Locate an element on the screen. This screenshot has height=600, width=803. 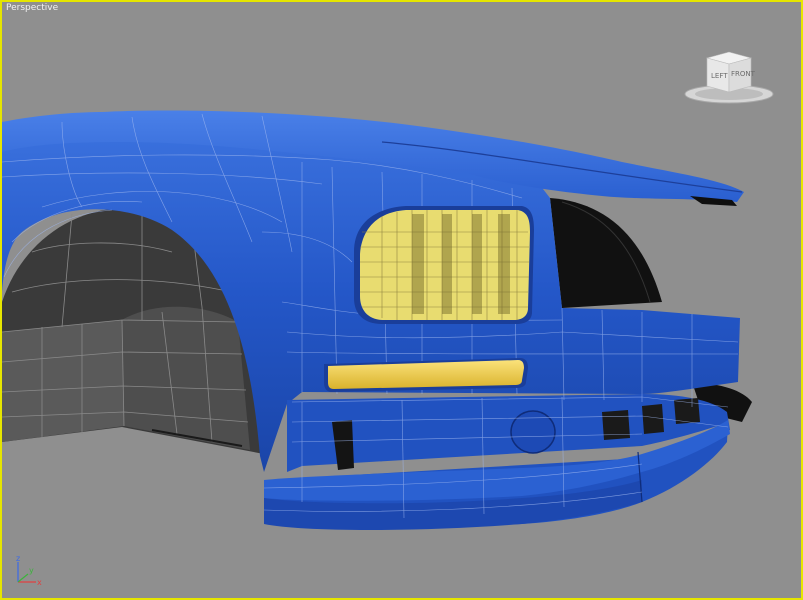
axis-y-label: y is located at coordinates (31, 570).